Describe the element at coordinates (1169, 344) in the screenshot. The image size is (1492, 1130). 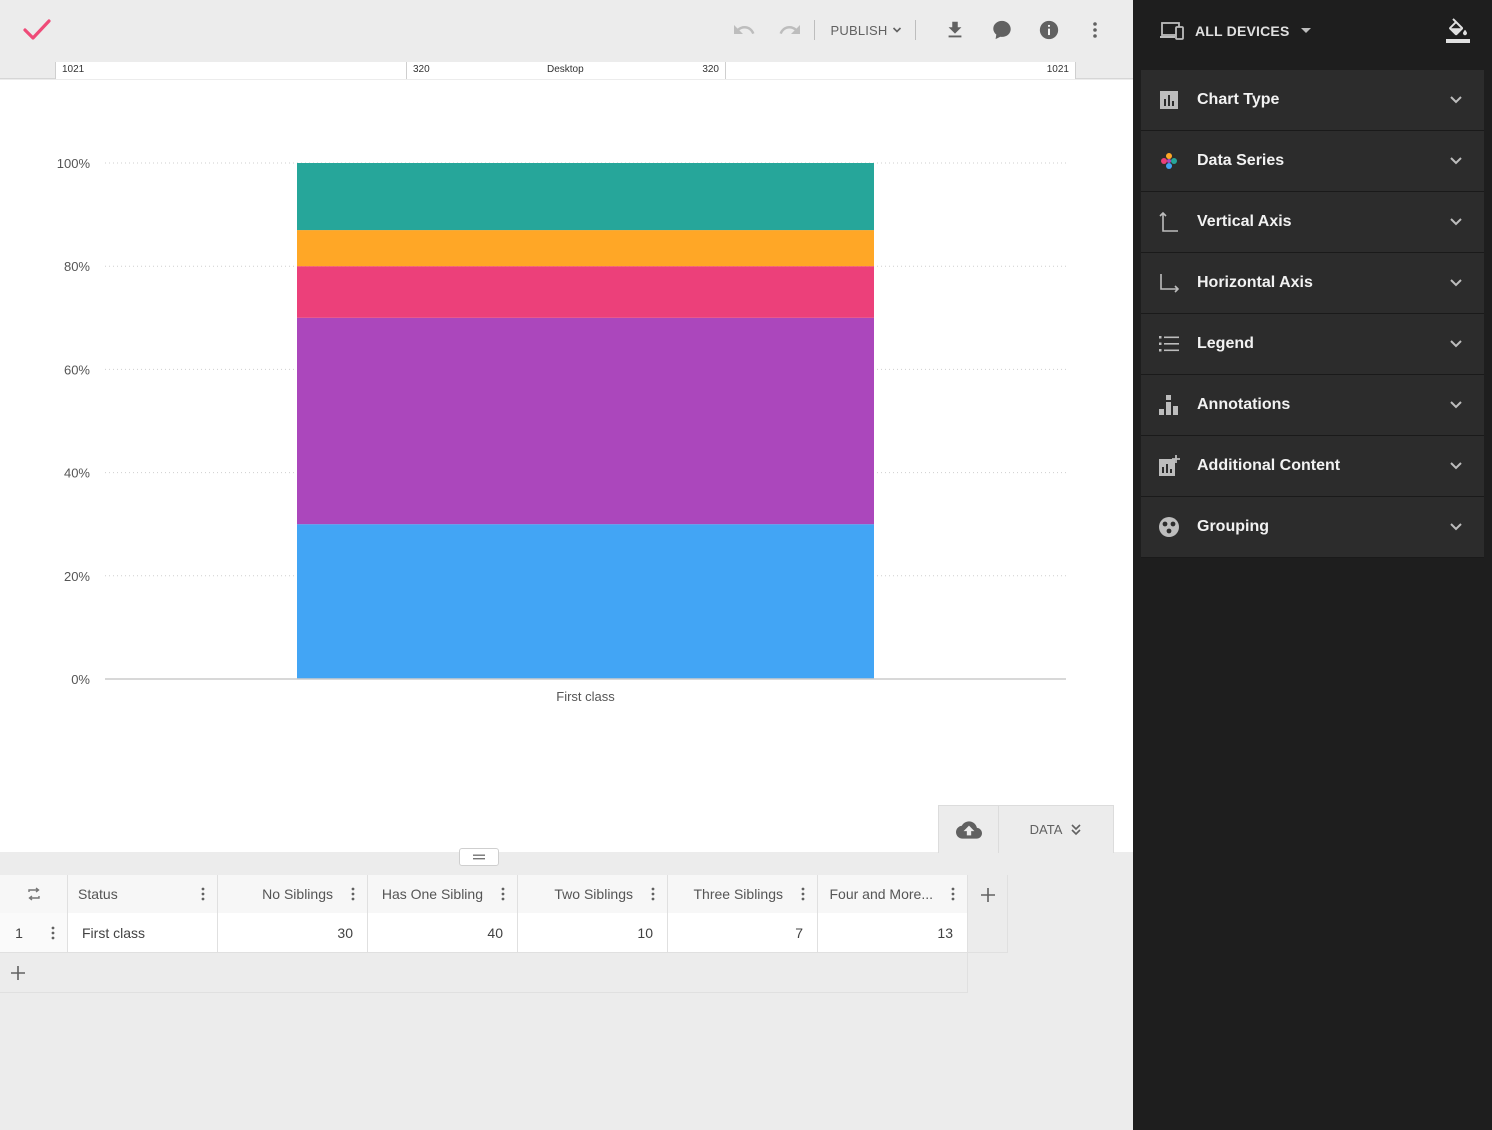
I see `list-icon` at that location.